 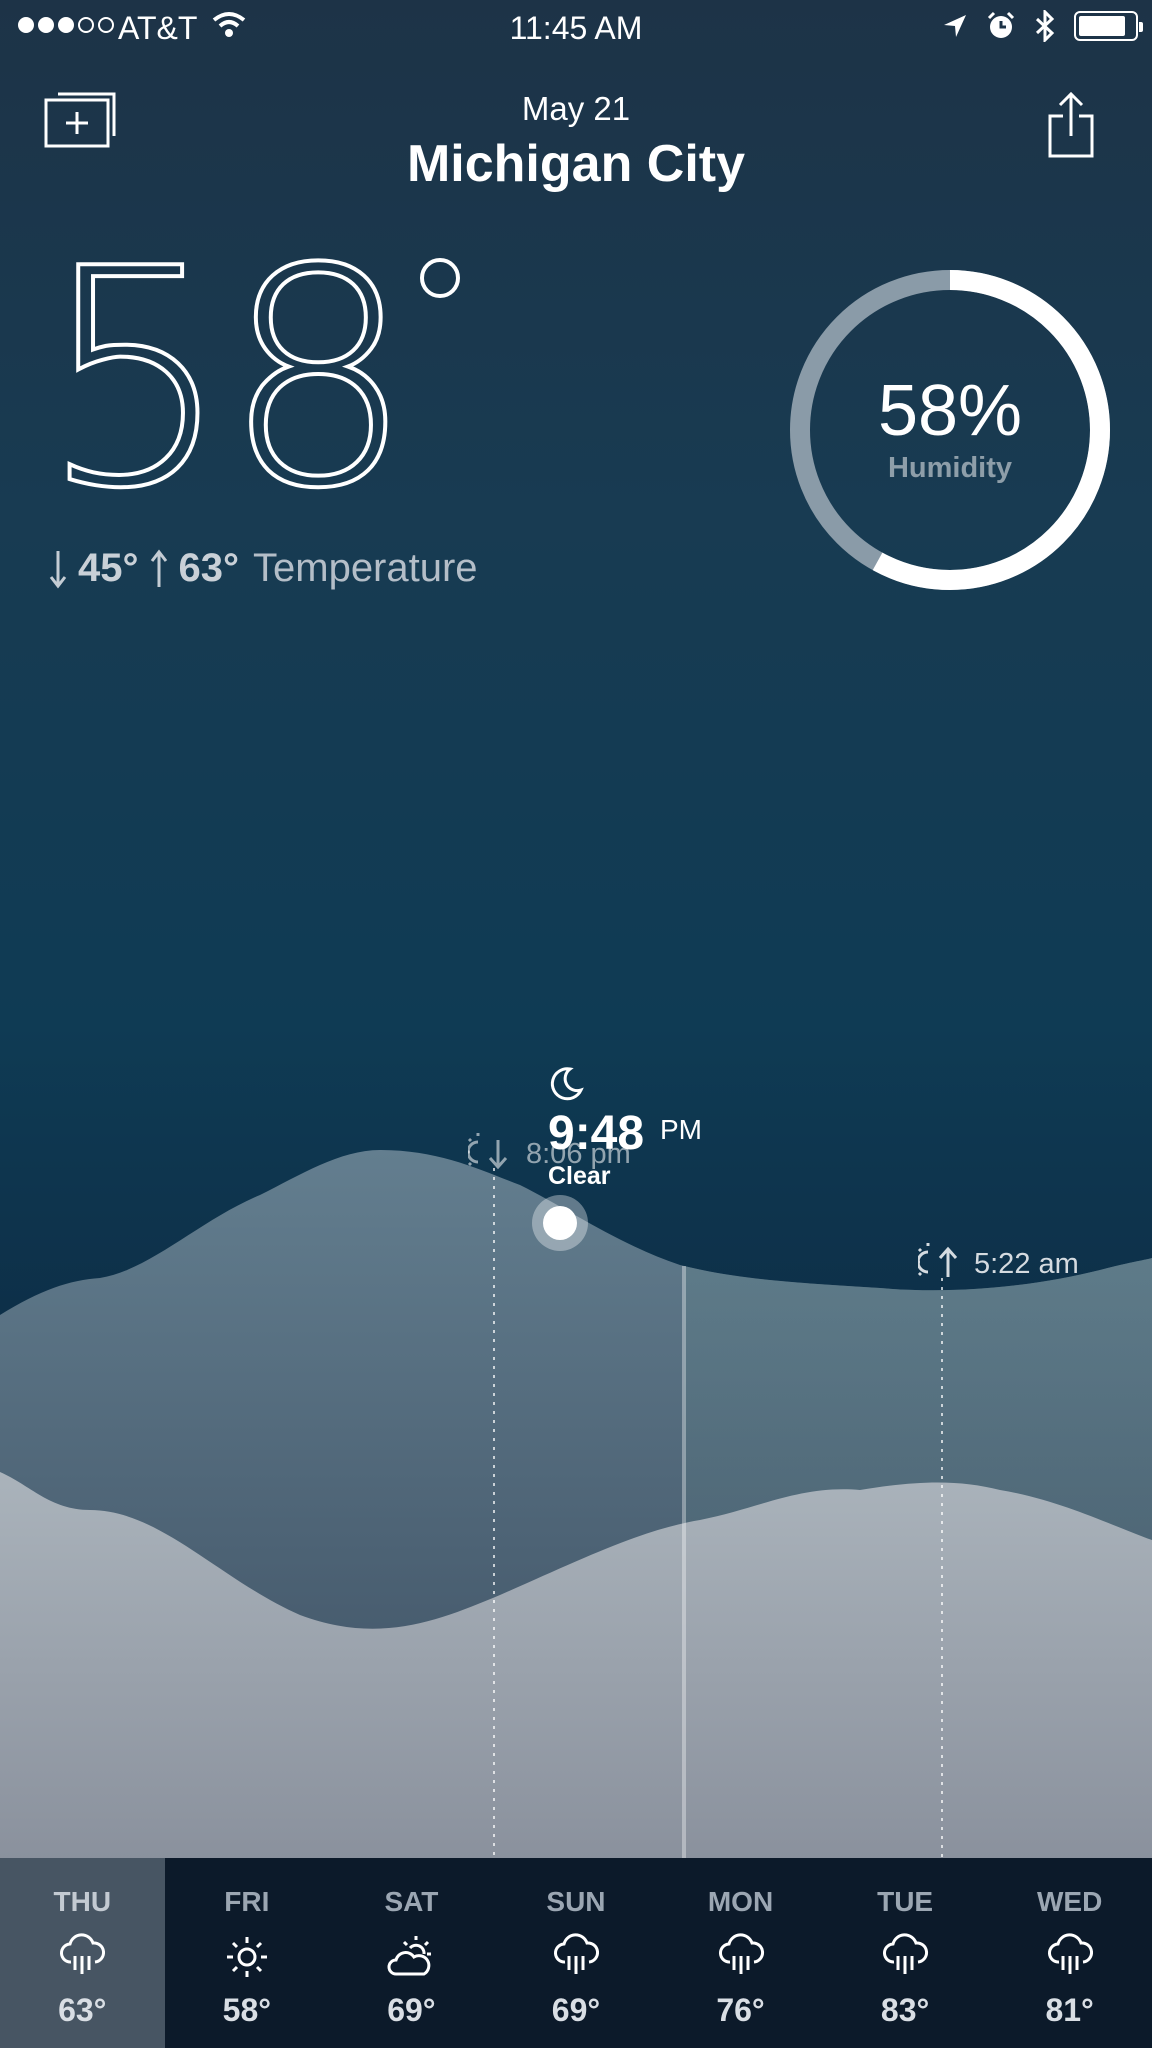 I want to click on forecast-day-wed: WED 81°, so click(x=1069, y=1953).